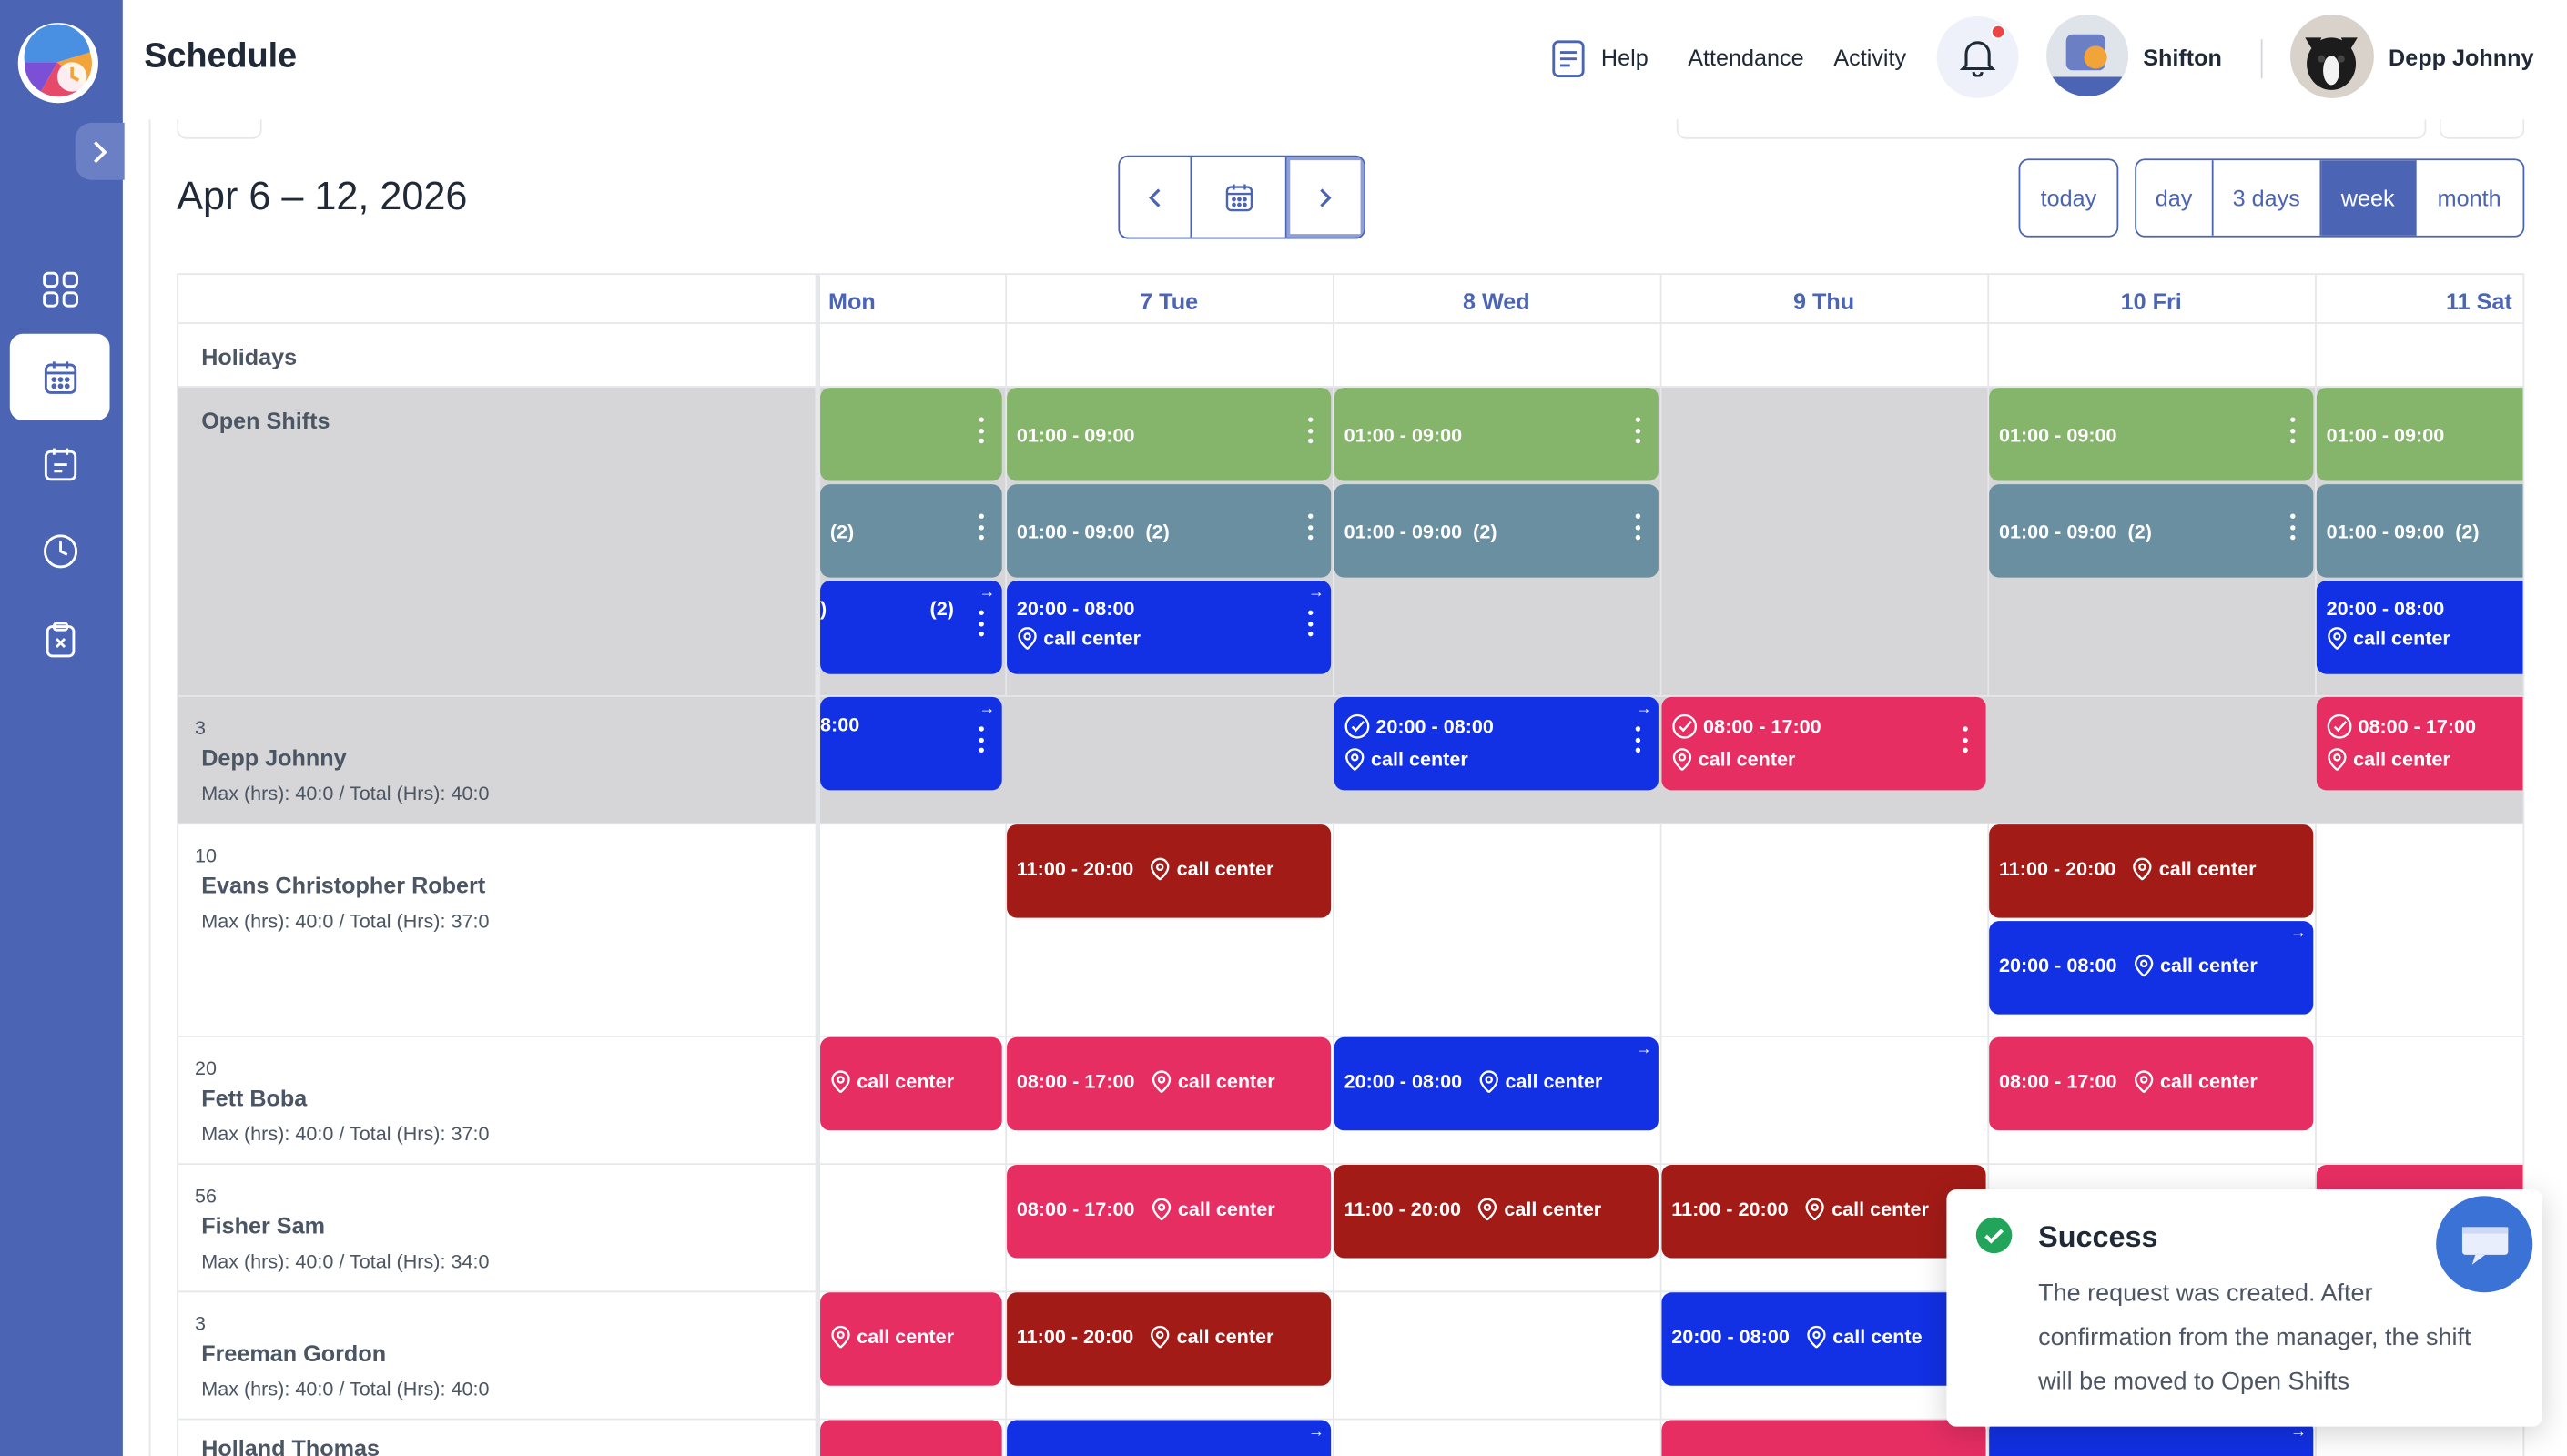  Describe the element at coordinates (2332, 57) in the screenshot. I see `user-avatar` at that location.